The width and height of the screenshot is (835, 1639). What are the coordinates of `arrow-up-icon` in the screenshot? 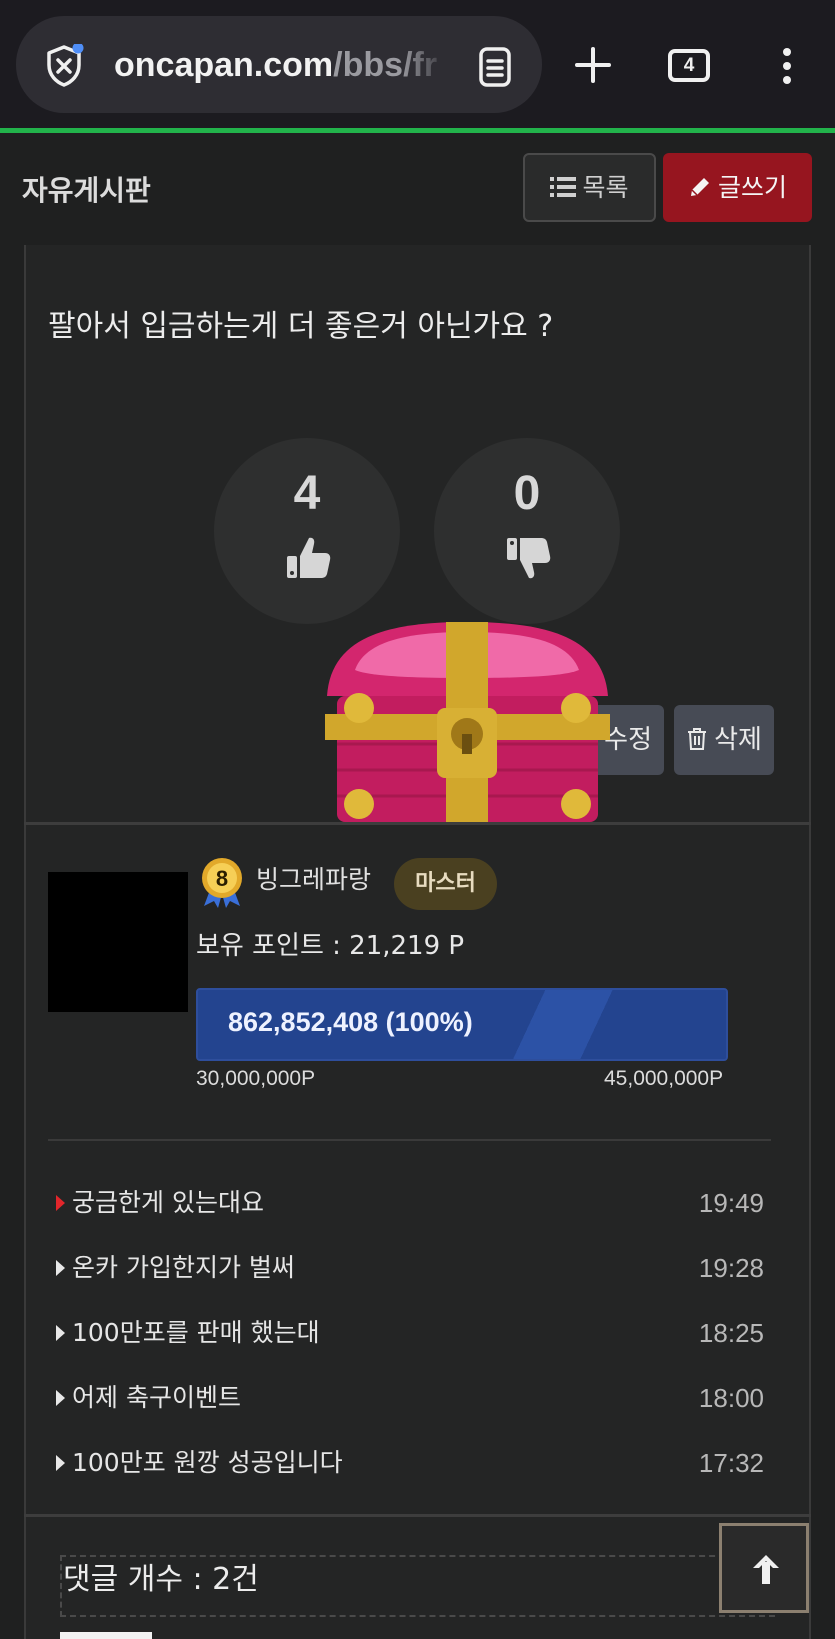 It's located at (766, 1569).